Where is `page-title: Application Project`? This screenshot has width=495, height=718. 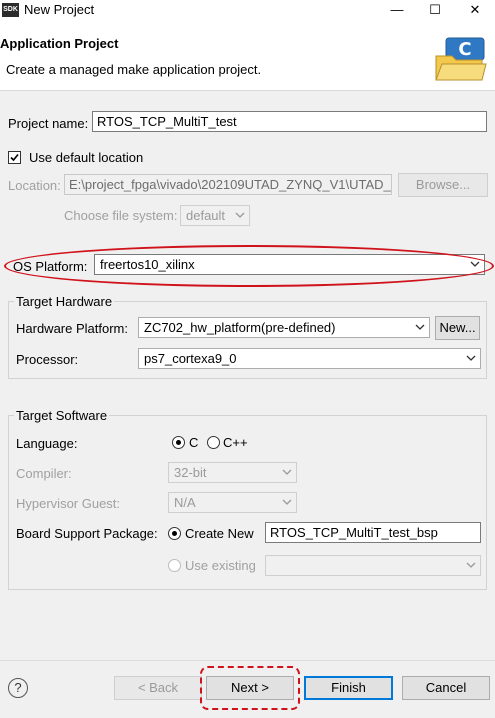
page-title: Application Project is located at coordinates (59, 43).